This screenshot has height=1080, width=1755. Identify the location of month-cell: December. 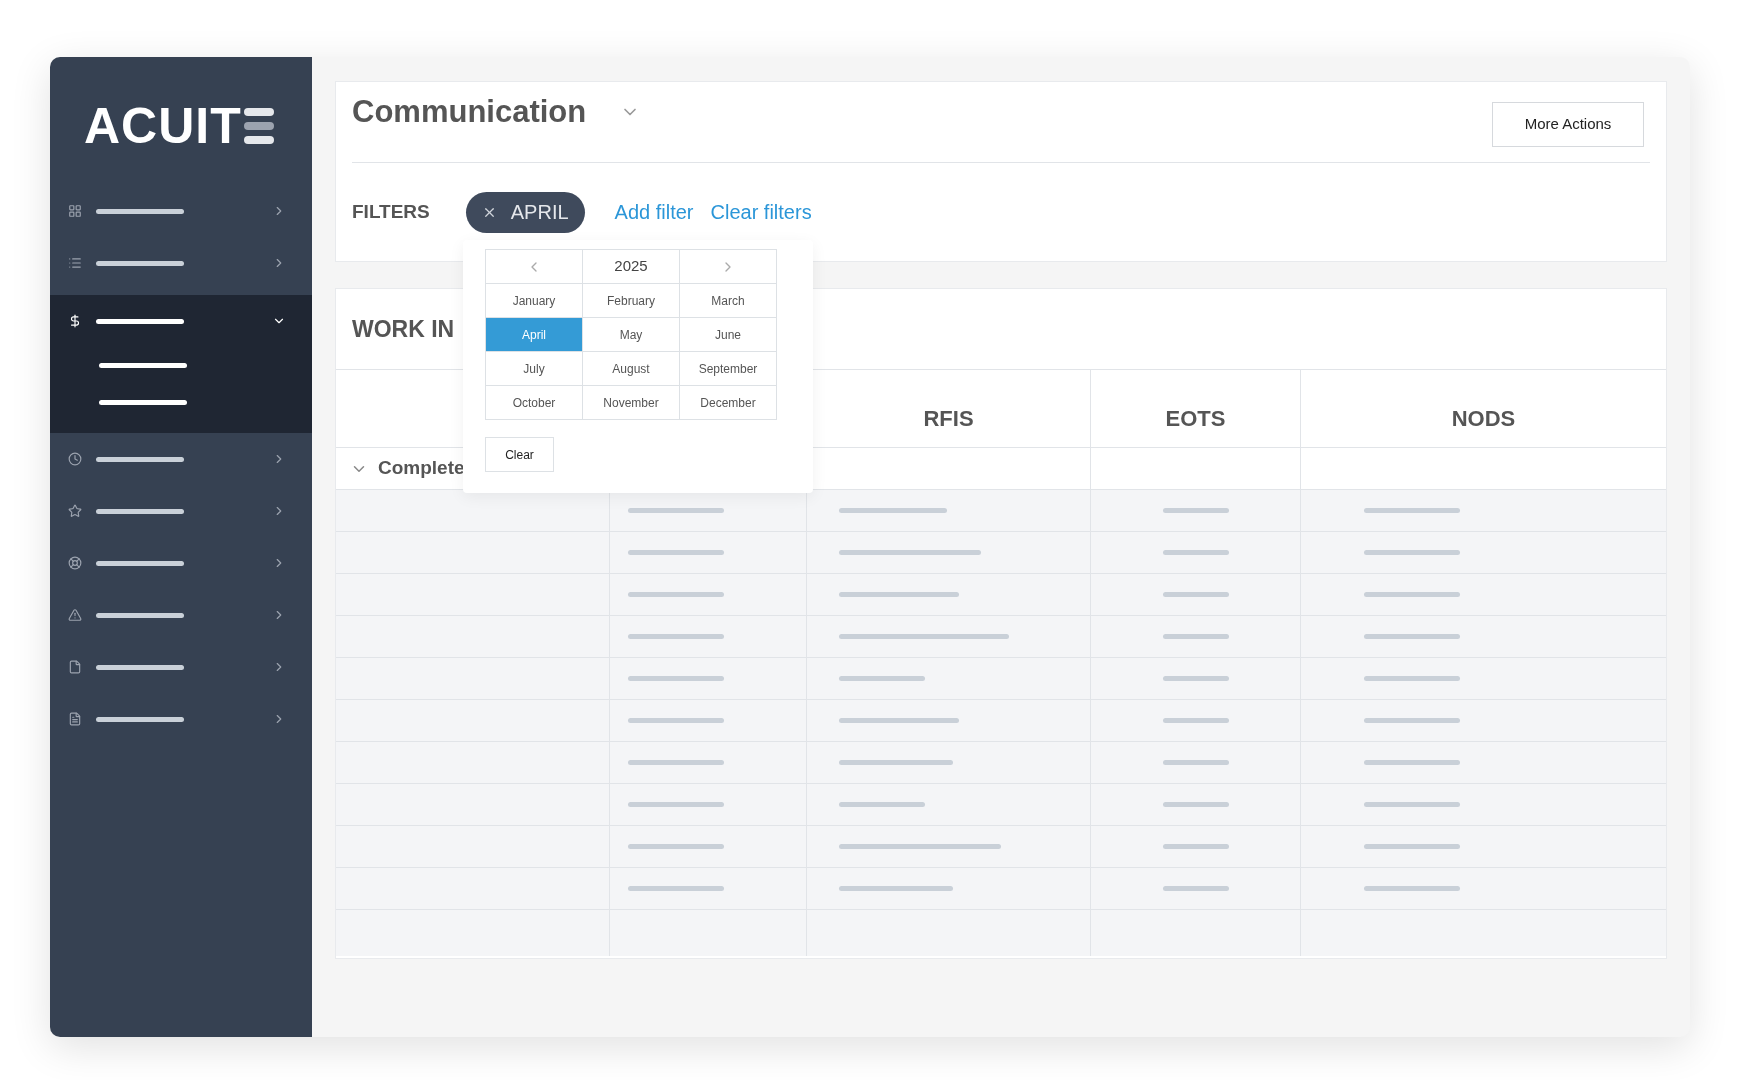
(728, 403).